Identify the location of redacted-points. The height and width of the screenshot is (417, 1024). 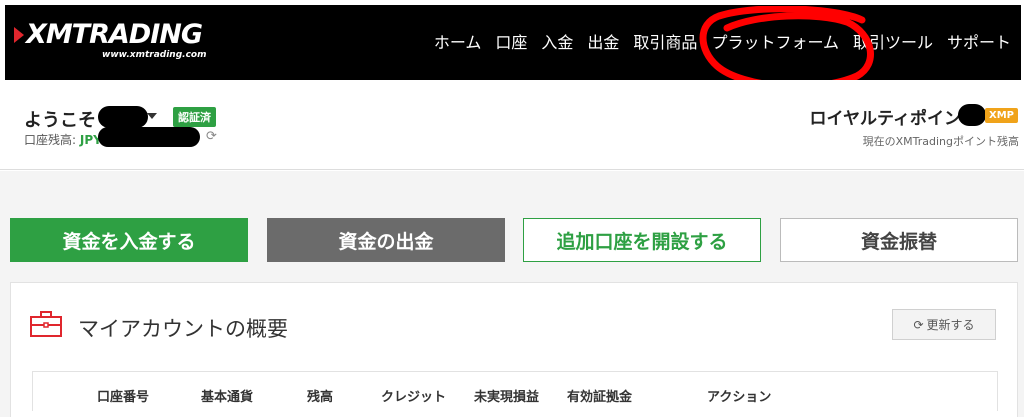
(972, 115).